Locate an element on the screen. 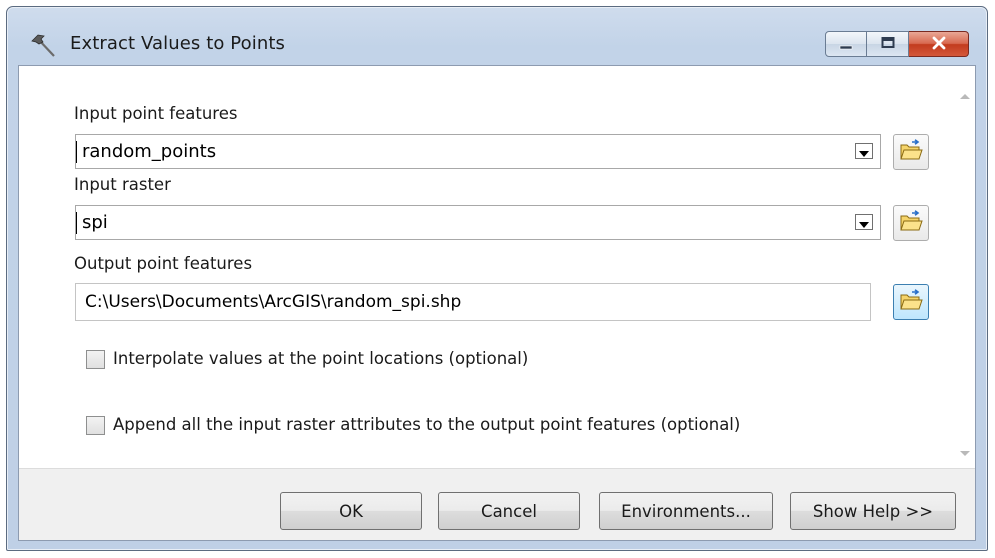 Image resolution: width=995 pixels, height=558 pixels. maximize-button is located at coordinates (888, 44).